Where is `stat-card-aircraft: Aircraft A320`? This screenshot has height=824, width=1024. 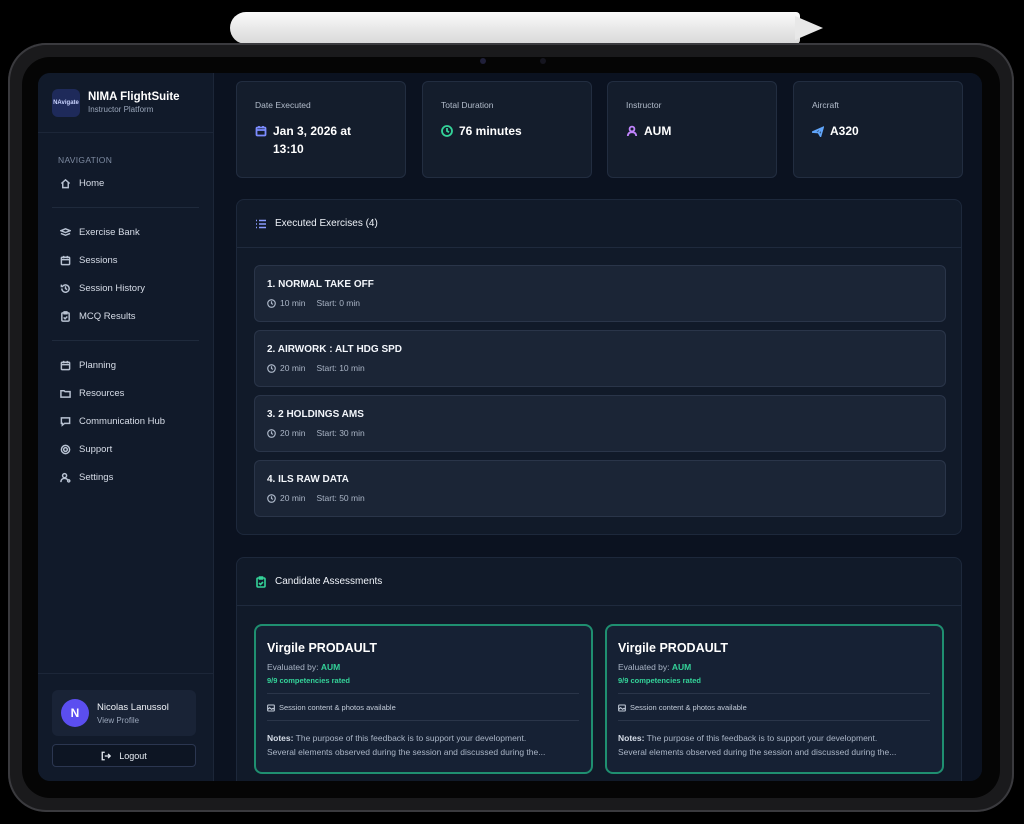 stat-card-aircraft: Aircraft A320 is located at coordinates (878, 129).